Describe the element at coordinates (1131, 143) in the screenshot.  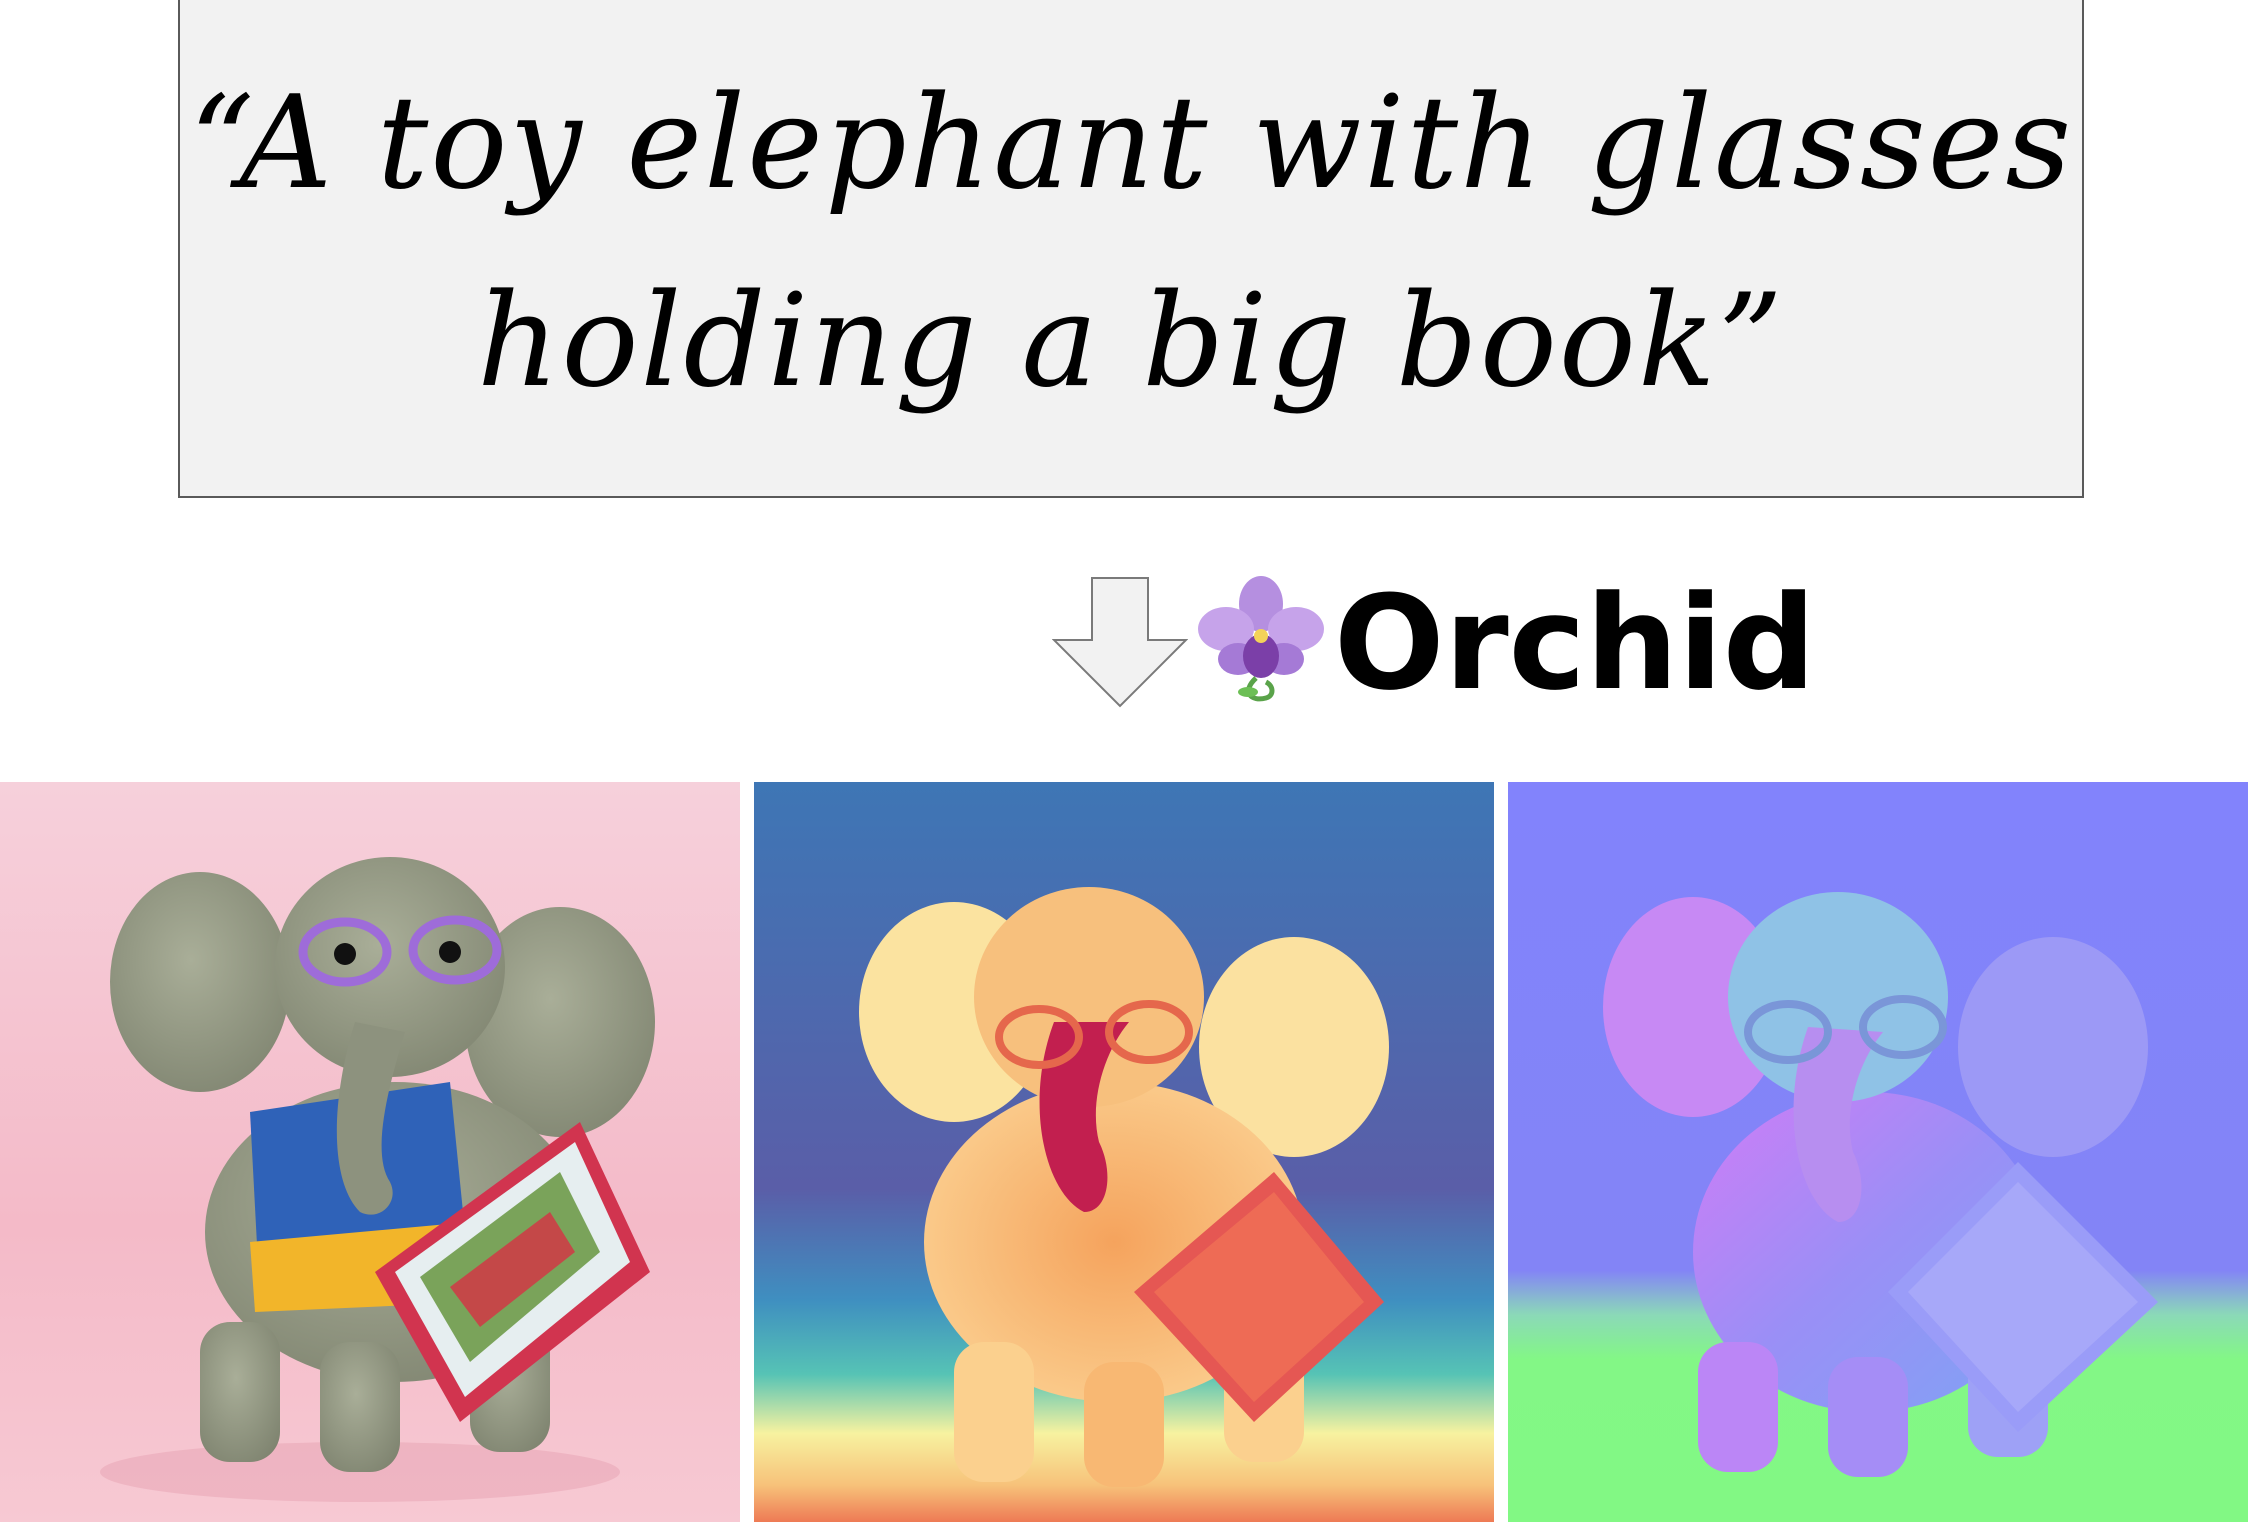
I see `prompt-line-1: “A toy elephant with glasses` at that location.